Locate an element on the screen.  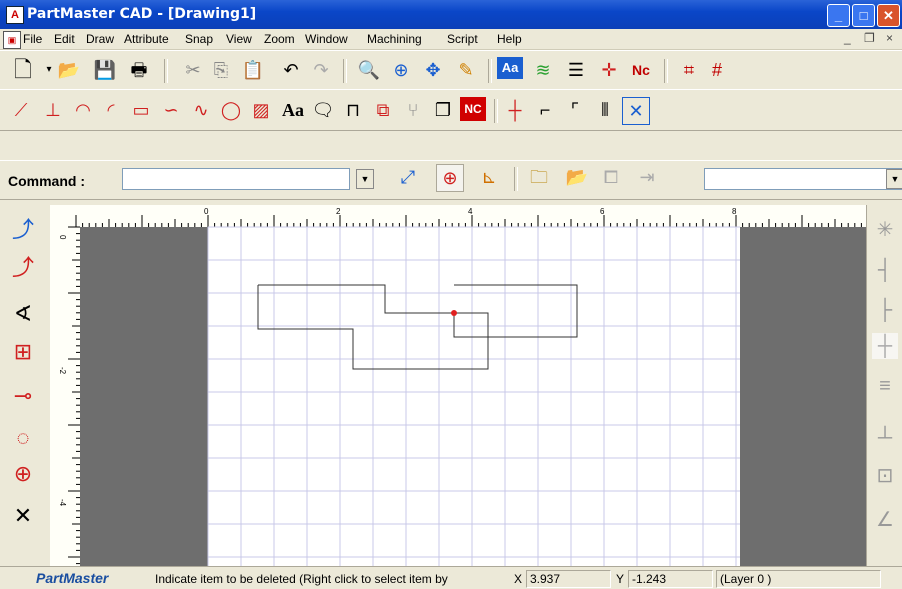
compass-icon: A is located at coordinates (15, 15).